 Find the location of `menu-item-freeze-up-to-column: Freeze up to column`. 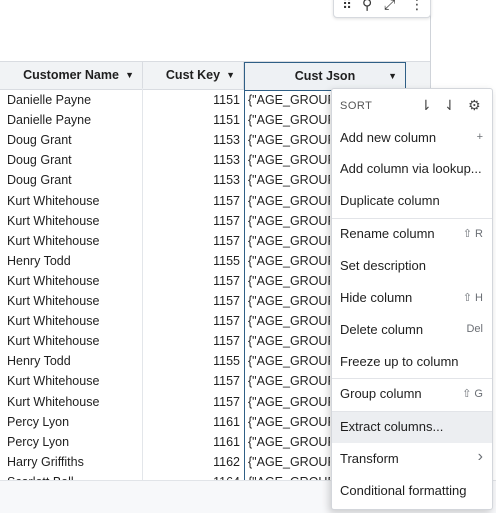

menu-item-freeze-up-to-column: Freeze up to column is located at coordinates (412, 362).